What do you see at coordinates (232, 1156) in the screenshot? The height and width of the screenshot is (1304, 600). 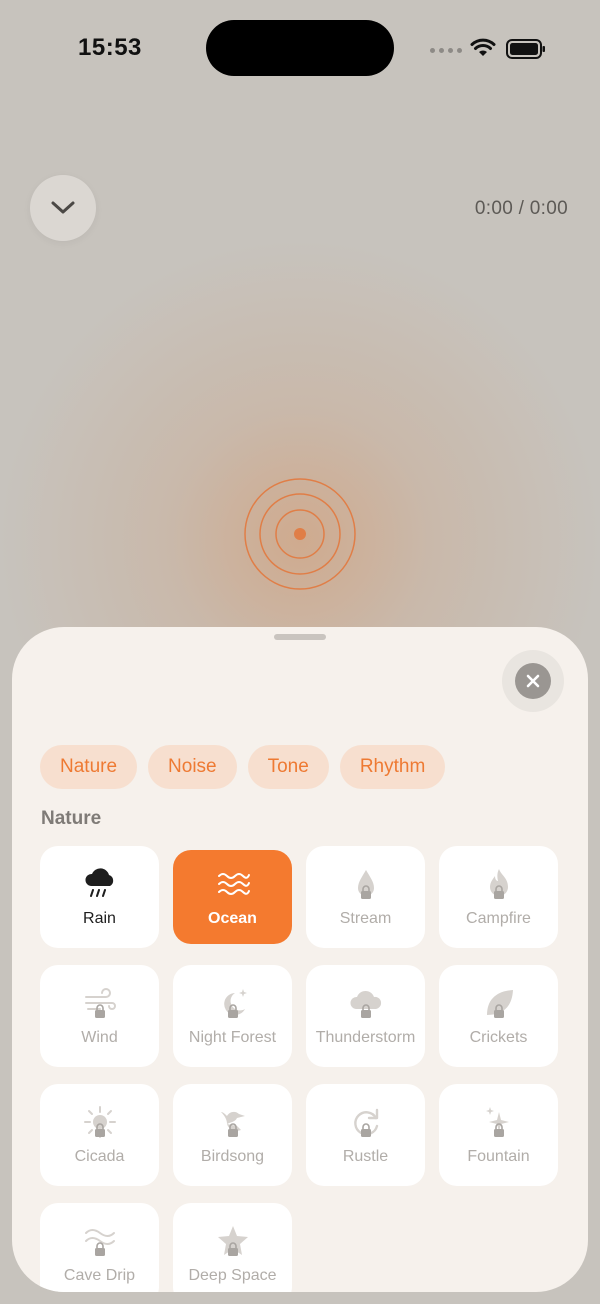 I see `sound-card-label: Birdsong` at bounding box center [232, 1156].